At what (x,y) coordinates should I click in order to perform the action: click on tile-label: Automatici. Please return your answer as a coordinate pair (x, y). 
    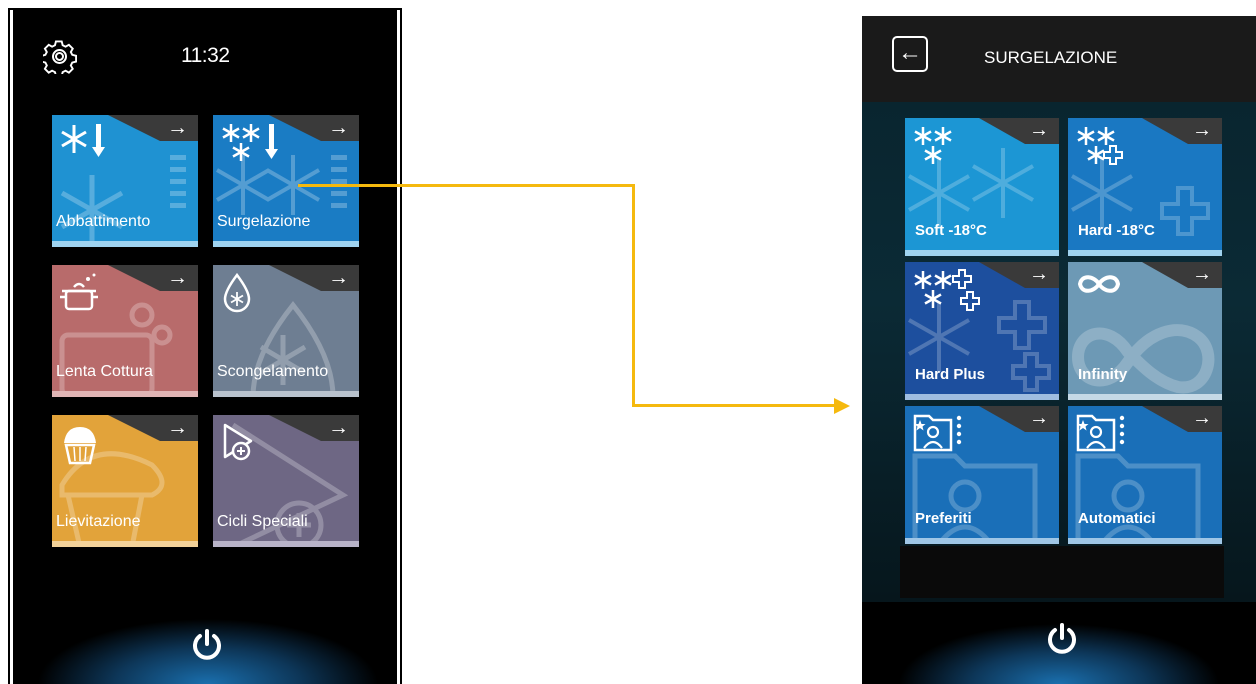
    Looking at the image, I should click on (1117, 518).